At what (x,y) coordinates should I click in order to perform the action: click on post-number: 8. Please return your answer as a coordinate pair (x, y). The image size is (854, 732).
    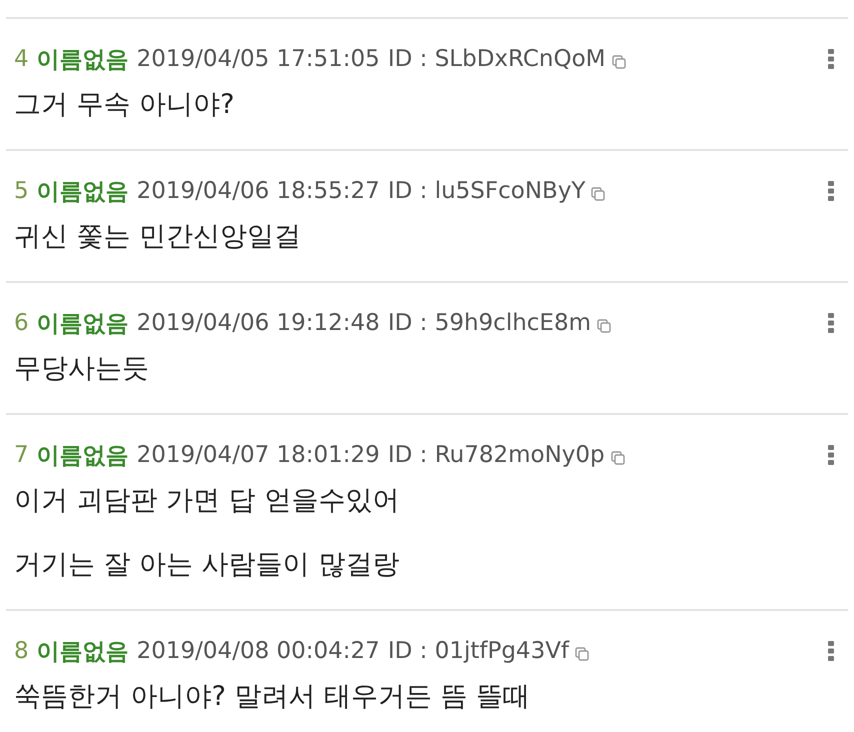
    Looking at the image, I should click on (21, 651).